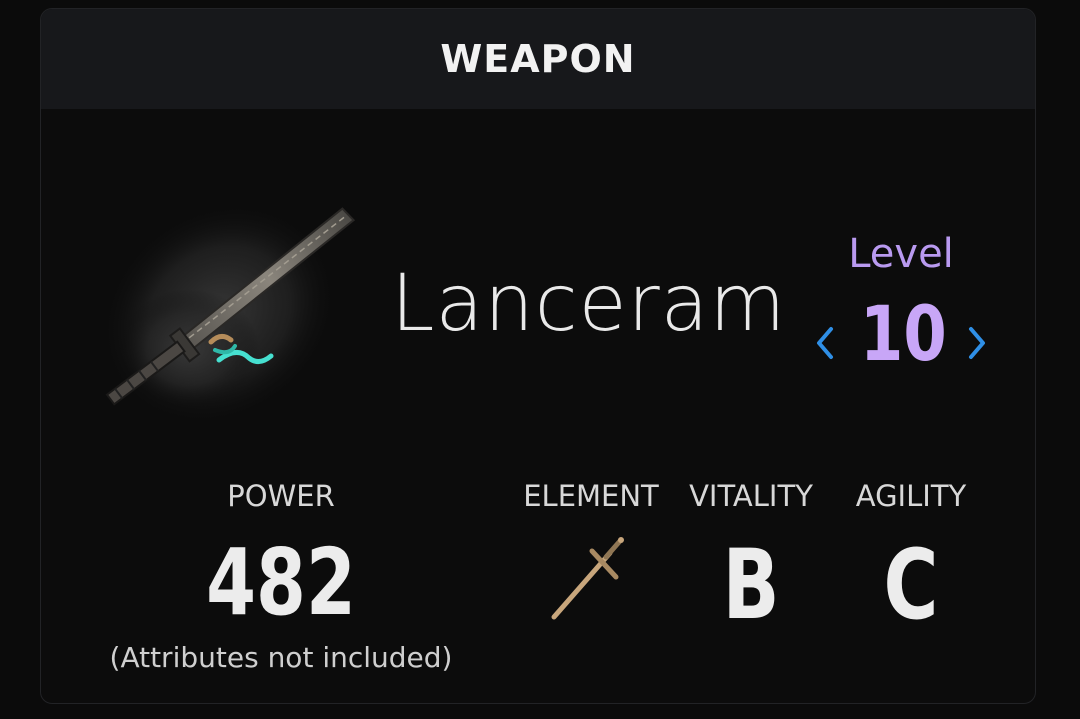 The height and width of the screenshot is (719, 1080). What do you see at coordinates (281, 582) in the screenshot?
I see `power-value: 482` at bounding box center [281, 582].